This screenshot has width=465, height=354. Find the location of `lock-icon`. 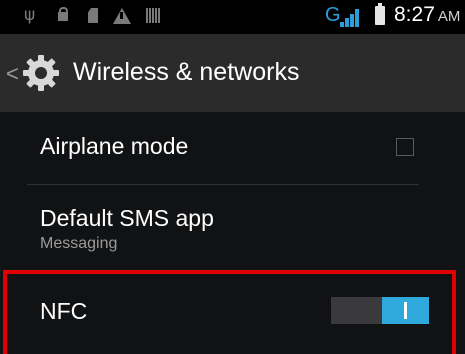

lock-icon is located at coordinates (63, 14).